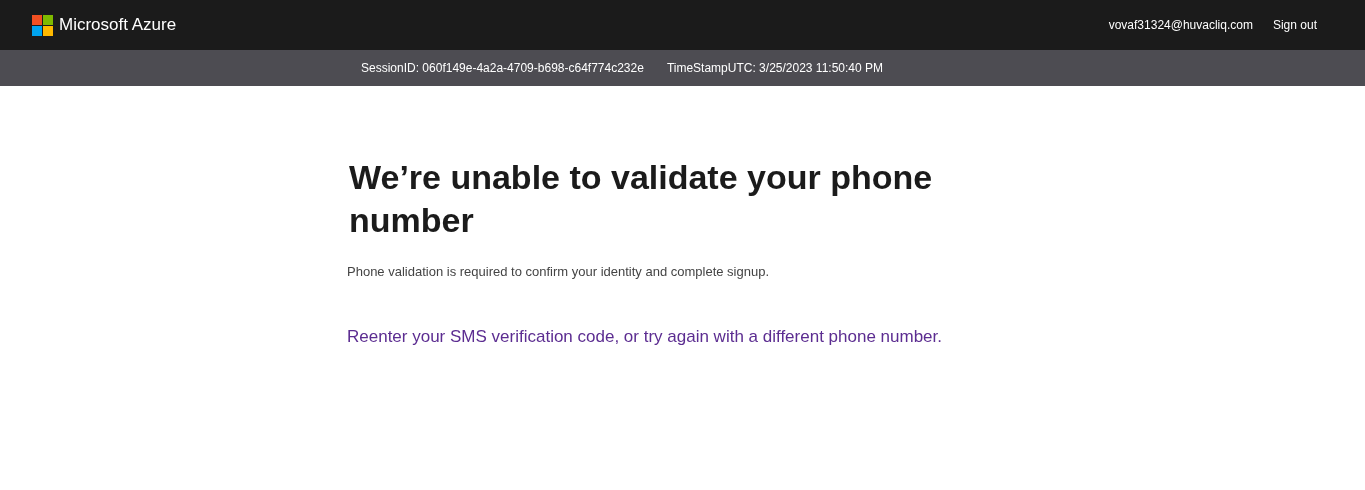 This screenshot has width=1365, height=490. What do you see at coordinates (667, 337) in the screenshot?
I see `retry-link: Reenter your SMS verification code, or try again with a different phone number.` at bounding box center [667, 337].